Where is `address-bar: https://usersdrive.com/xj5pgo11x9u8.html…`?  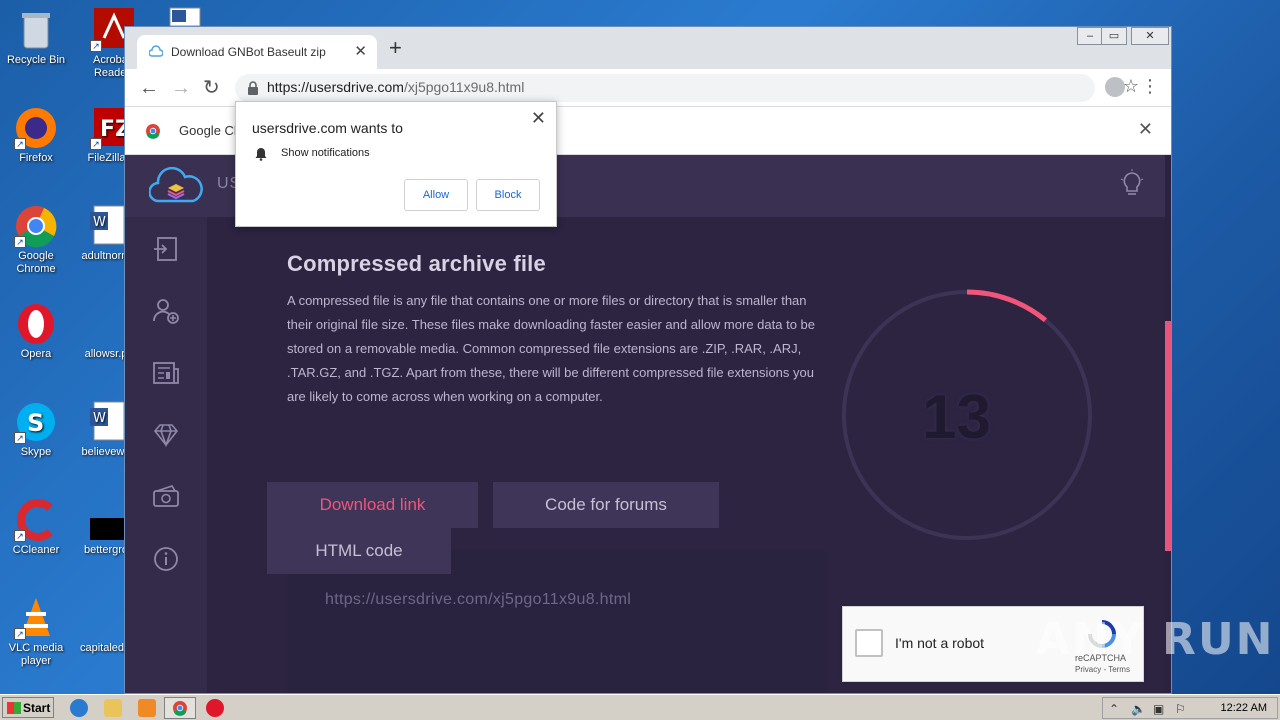 address-bar: https://usersdrive.com/xj5pgo11x9u8.html… is located at coordinates (687, 88).